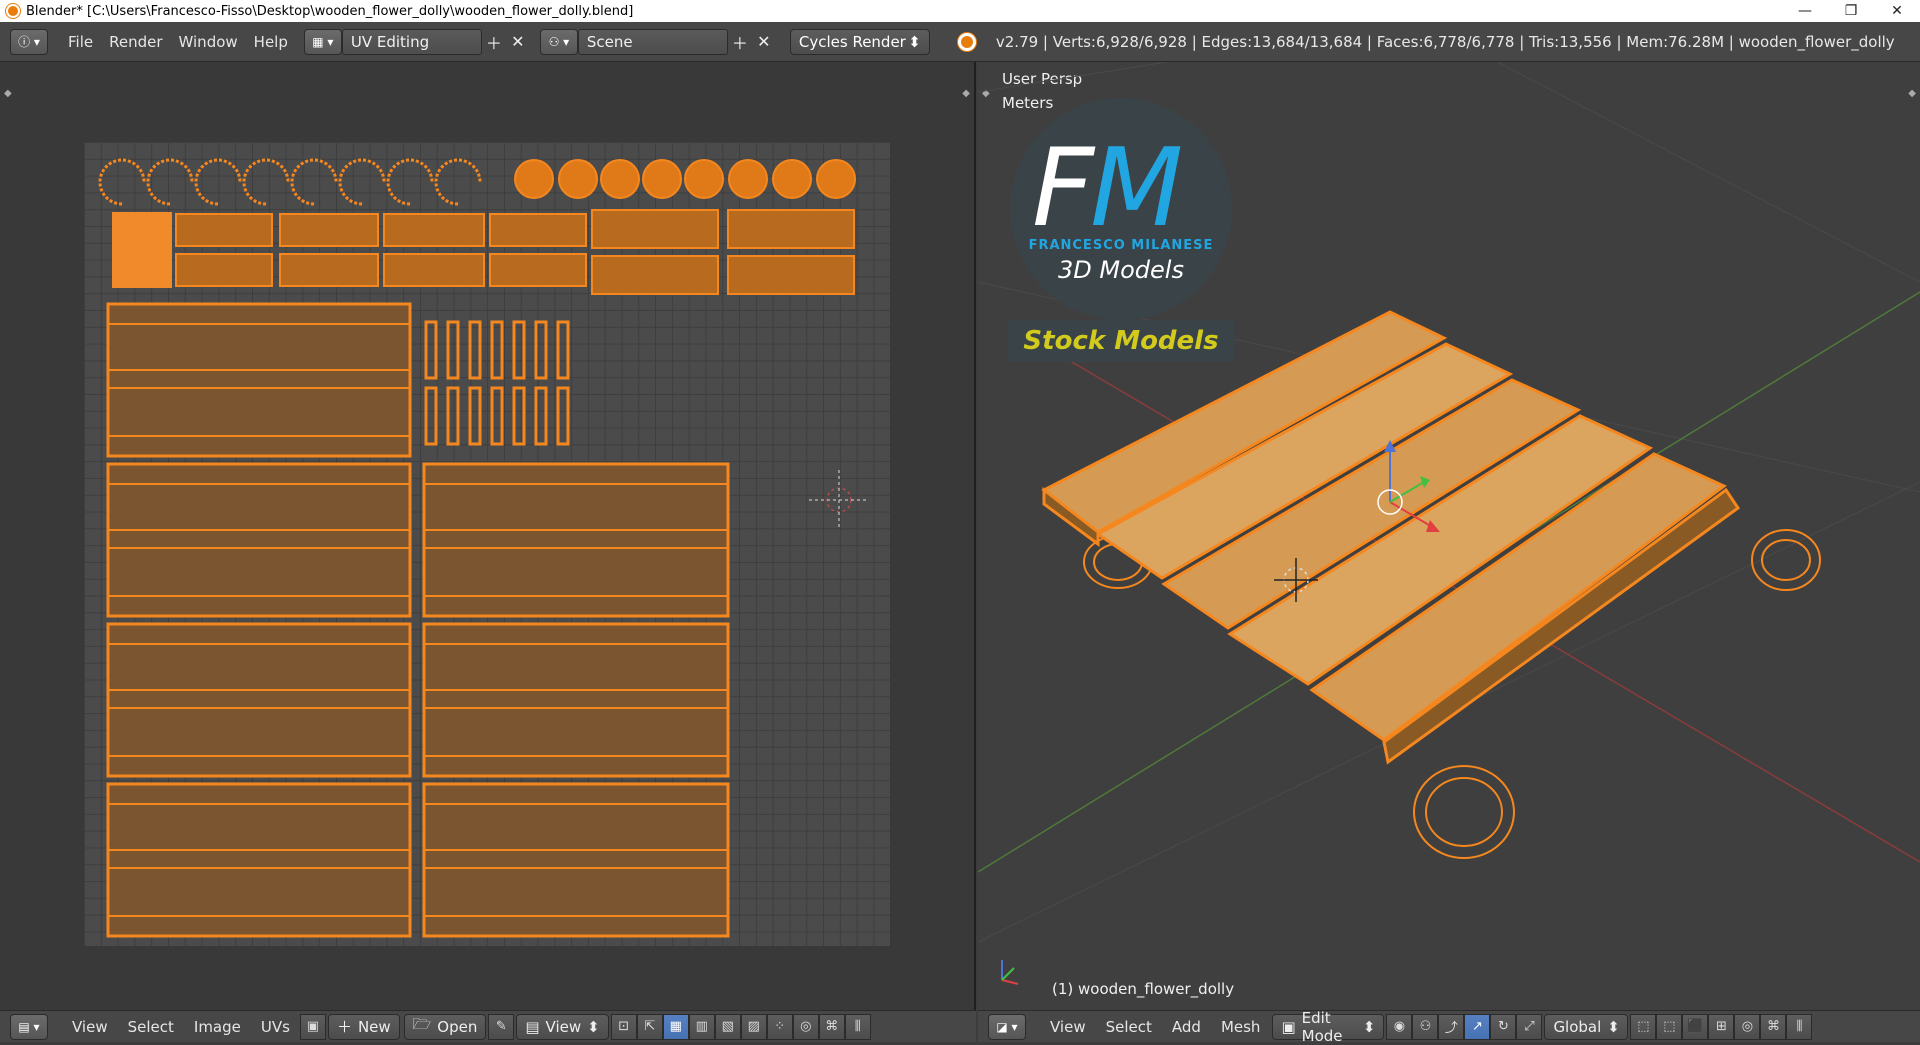  Describe the element at coordinates (852, 41) in the screenshot. I see `render-engine-label: Cycles Render` at that location.